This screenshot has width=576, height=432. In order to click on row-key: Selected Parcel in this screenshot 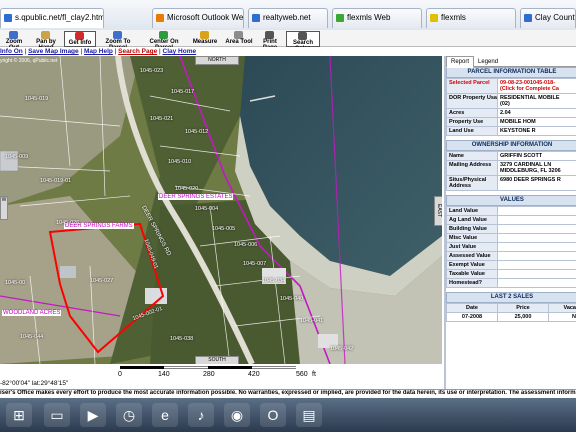, I will do `click(472, 86)`.